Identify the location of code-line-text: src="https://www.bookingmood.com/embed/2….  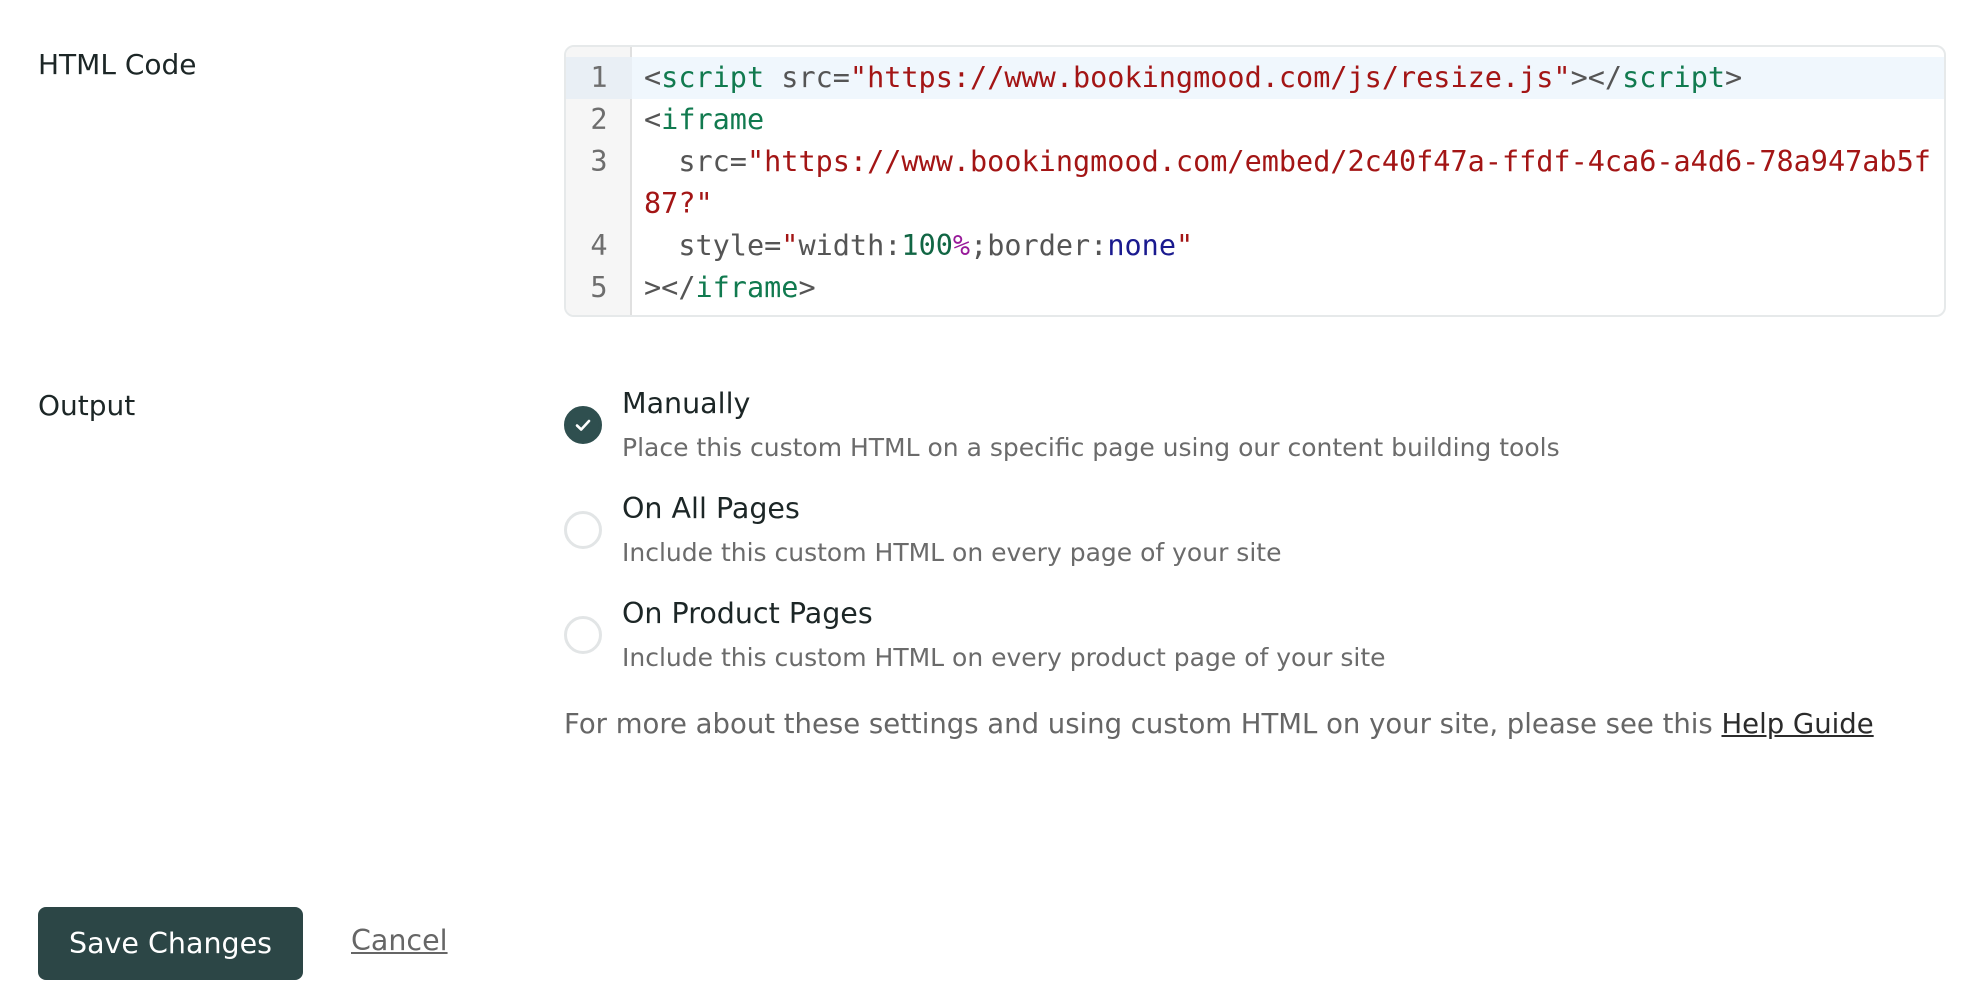
(1282, 183).